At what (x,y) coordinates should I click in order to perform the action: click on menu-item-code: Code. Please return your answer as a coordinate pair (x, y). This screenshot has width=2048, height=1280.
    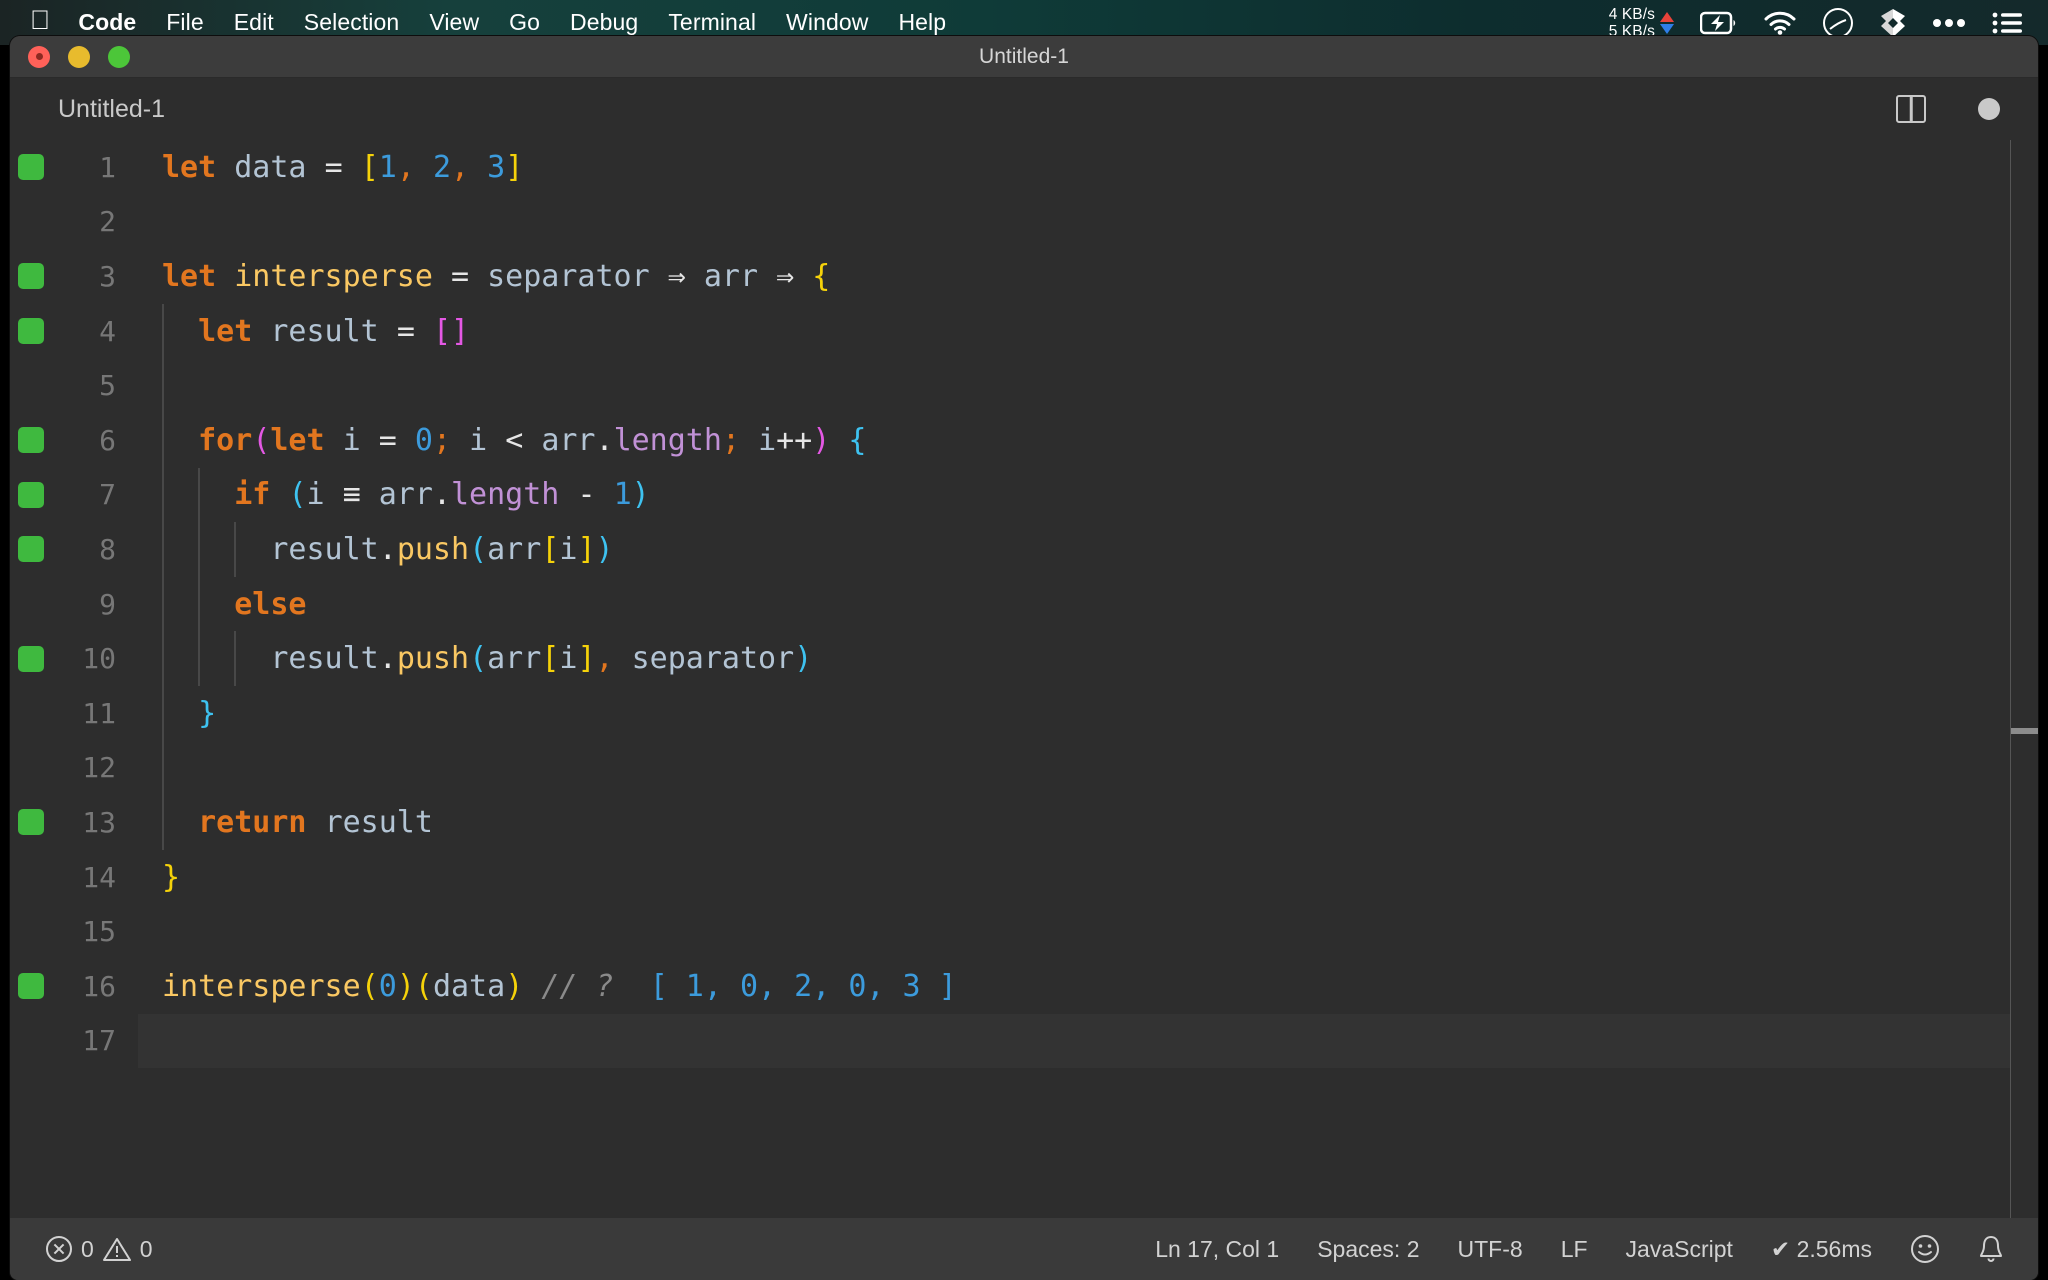
    Looking at the image, I should click on (107, 22).